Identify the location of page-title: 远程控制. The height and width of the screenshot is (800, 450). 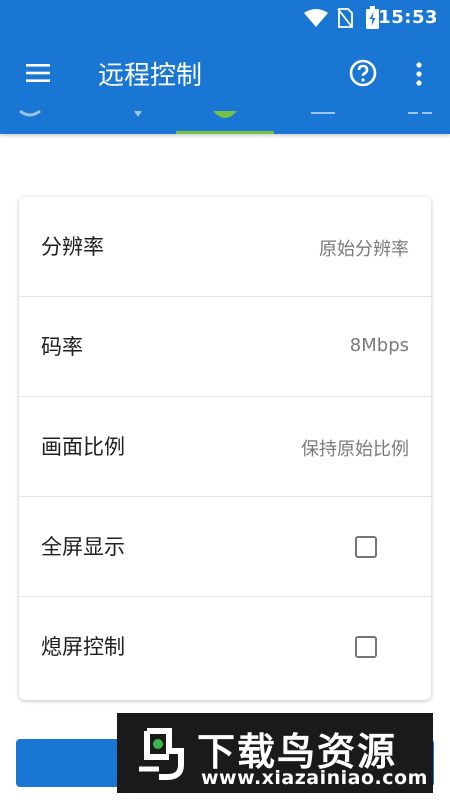
(150, 76).